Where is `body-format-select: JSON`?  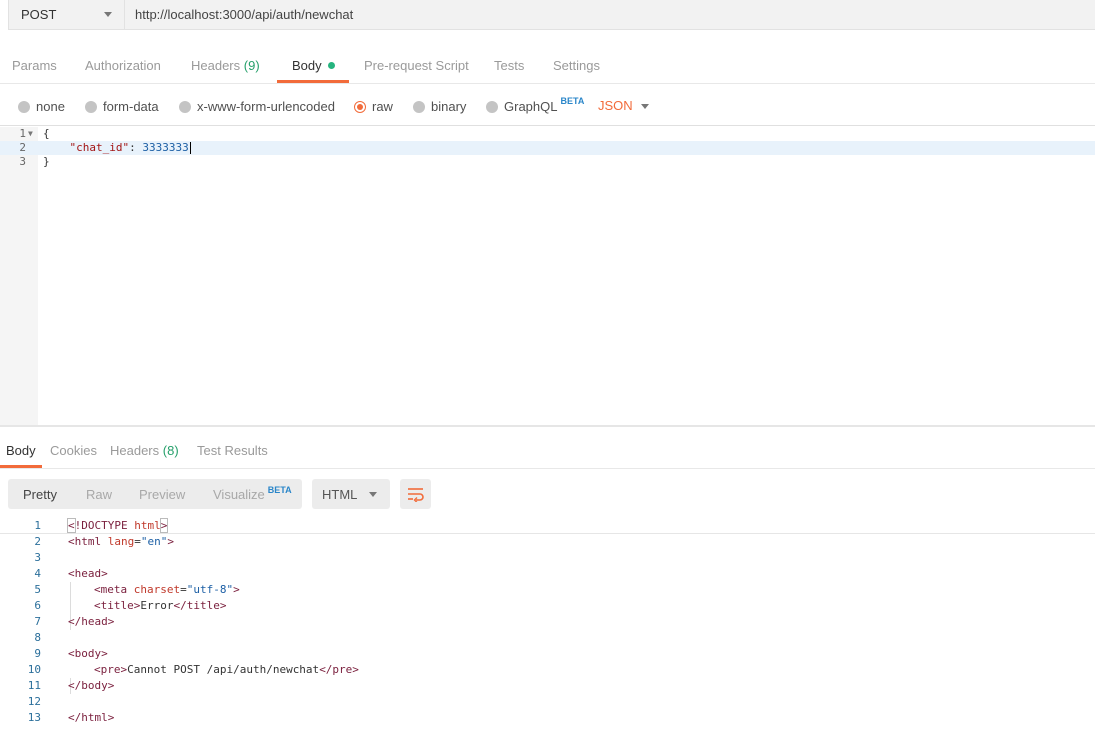 body-format-select: JSON is located at coordinates (615, 105).